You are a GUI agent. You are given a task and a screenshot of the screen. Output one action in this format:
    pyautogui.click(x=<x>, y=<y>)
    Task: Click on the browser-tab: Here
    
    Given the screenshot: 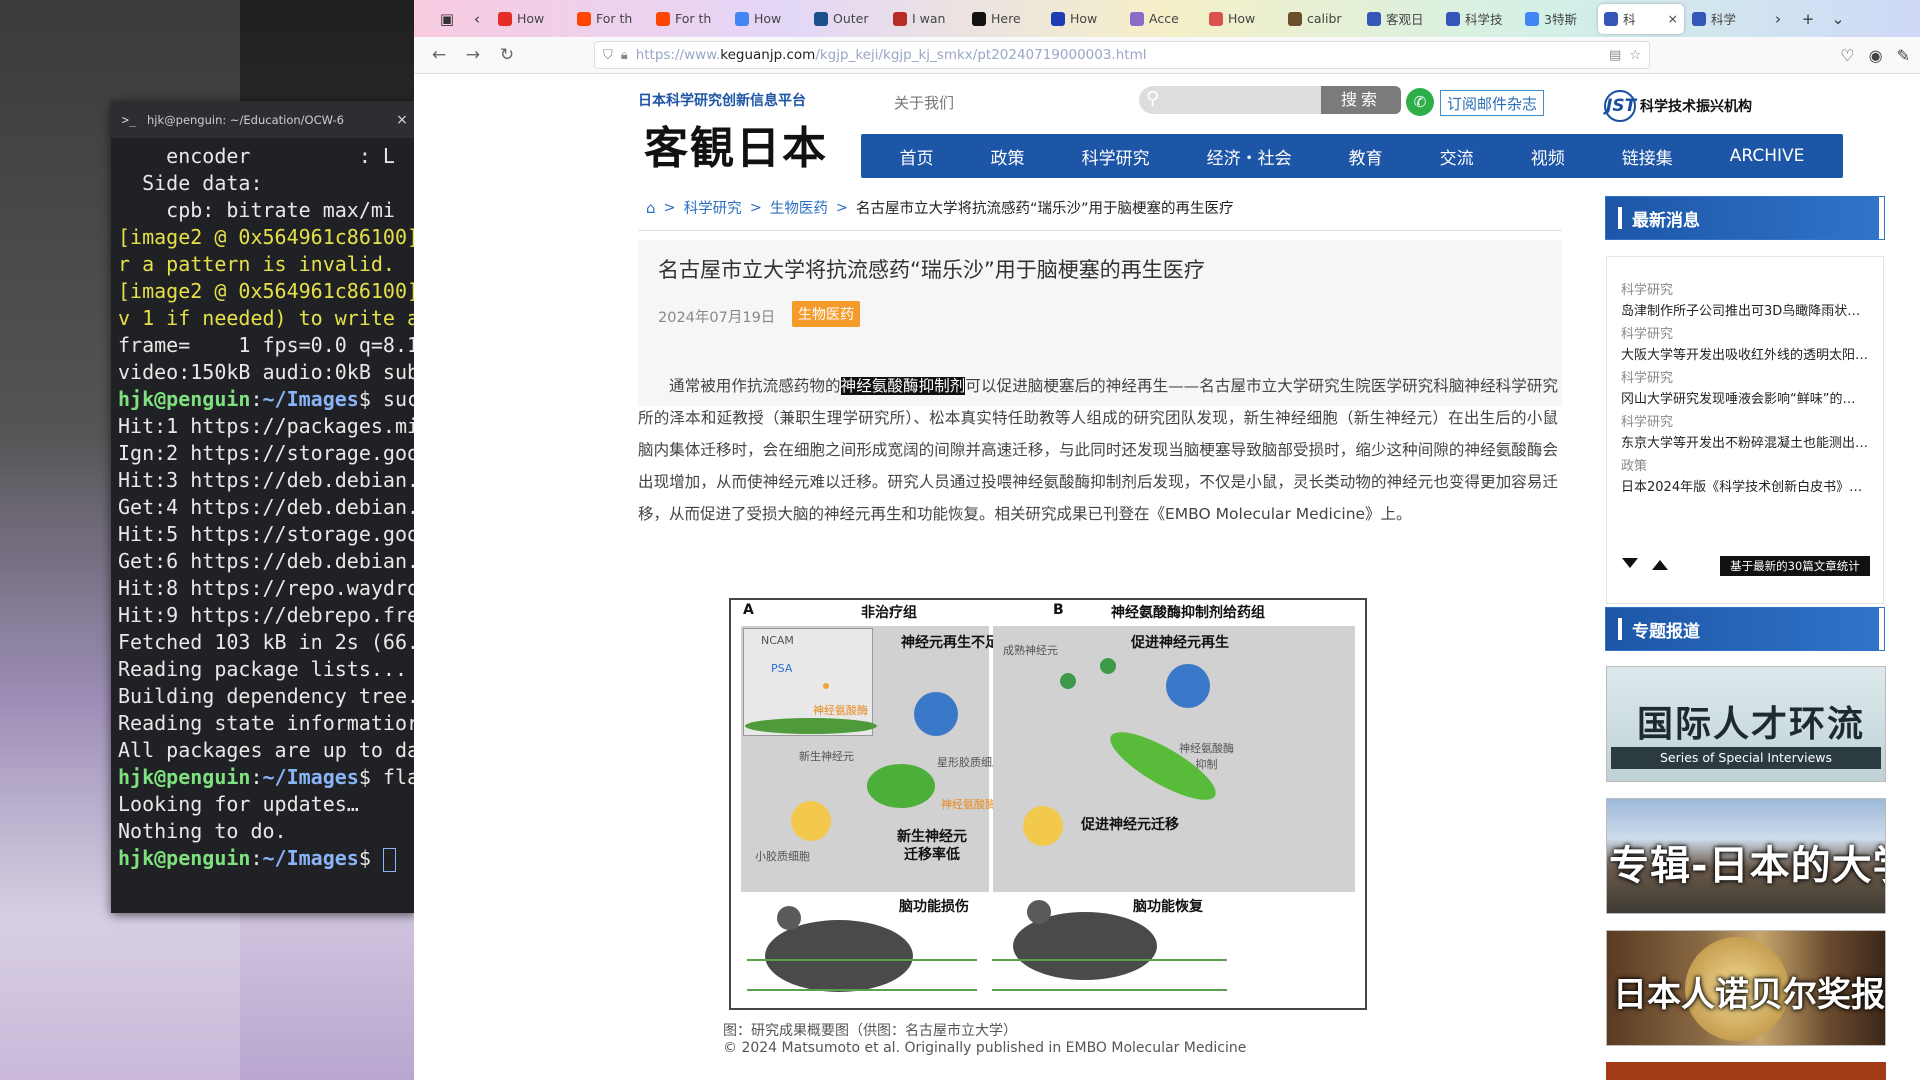 What is the action you would take?
    pyautogui.click(x=1004, y=19)
    